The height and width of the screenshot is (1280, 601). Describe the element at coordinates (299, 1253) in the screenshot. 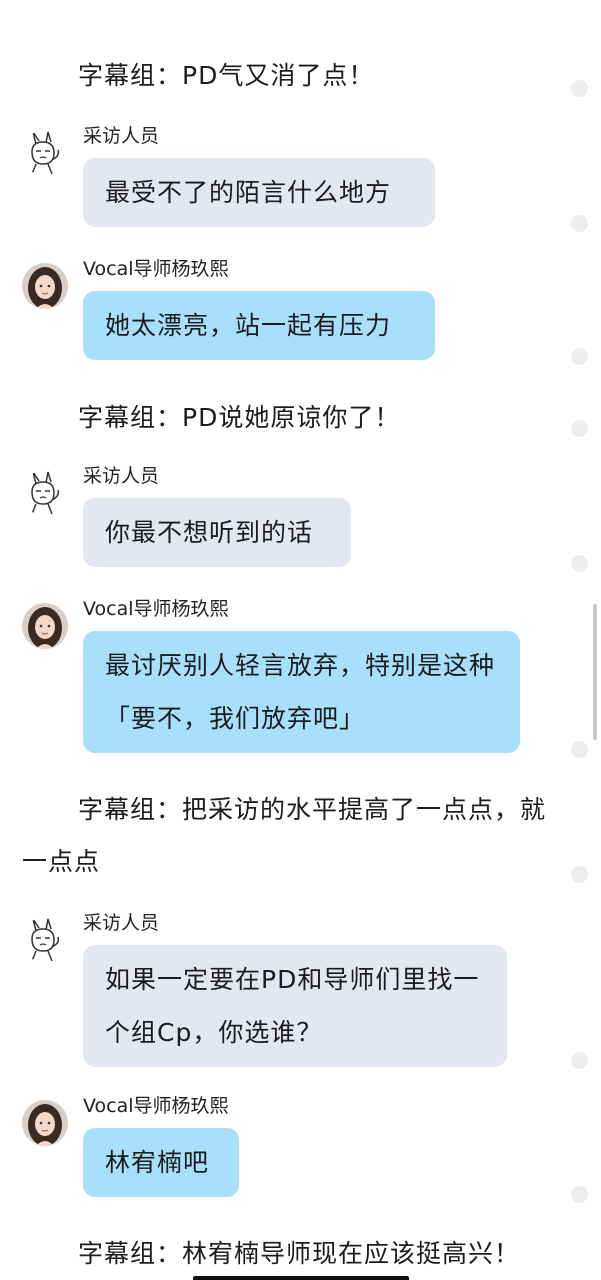

I see `narration-text: 字幕组：林宥楠导师现在应该挺高兴！` at that location.